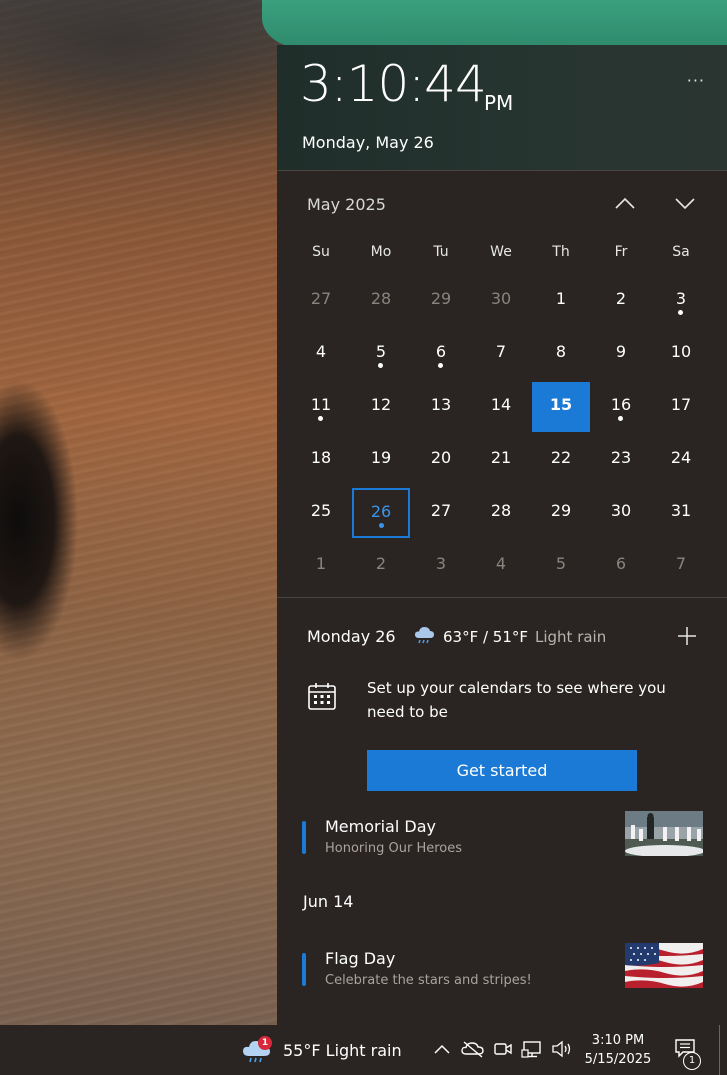 The image size is (727, 1075). What do you see at coordinates (562, 1049) in the screenshot?
I see `volume-icon` at bounding box center [562, 1049].